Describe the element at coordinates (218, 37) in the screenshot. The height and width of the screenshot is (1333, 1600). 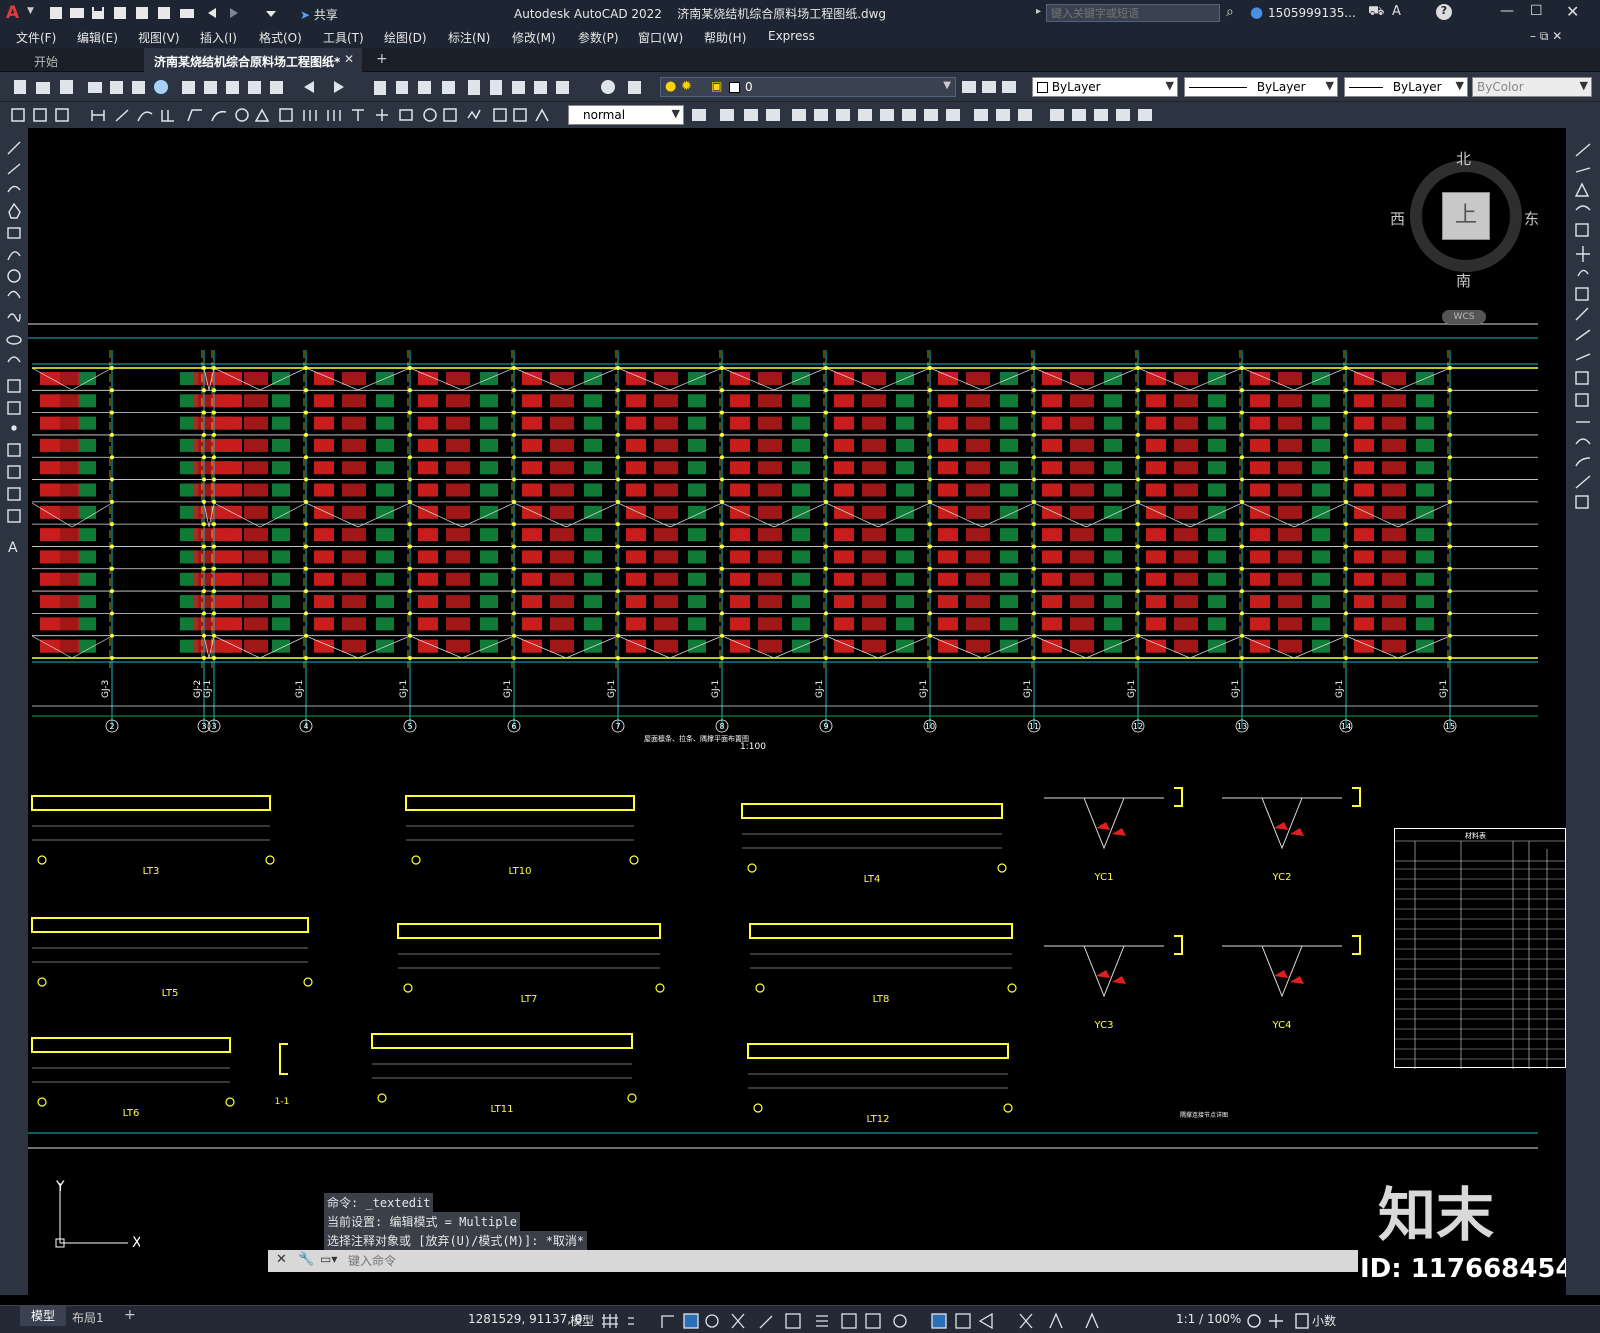
I see `menu-insert: 插入(I)` at that location.